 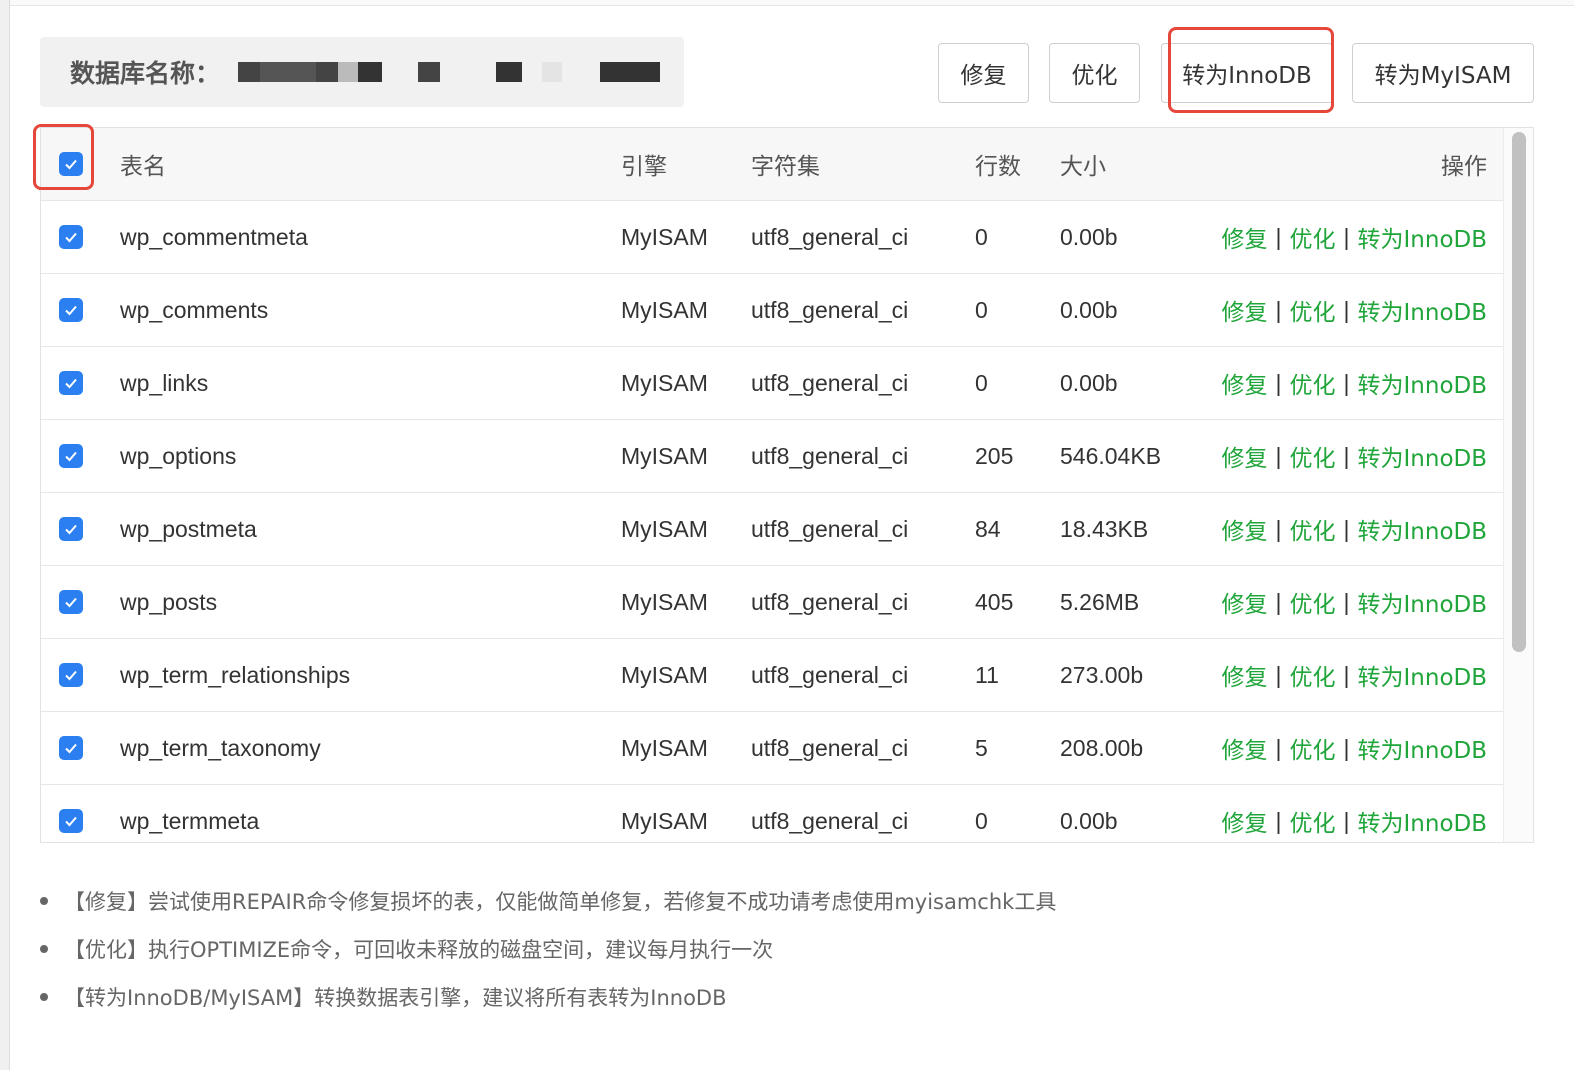 I want to click on table-row-count: 5, so click(x=981, y=747).